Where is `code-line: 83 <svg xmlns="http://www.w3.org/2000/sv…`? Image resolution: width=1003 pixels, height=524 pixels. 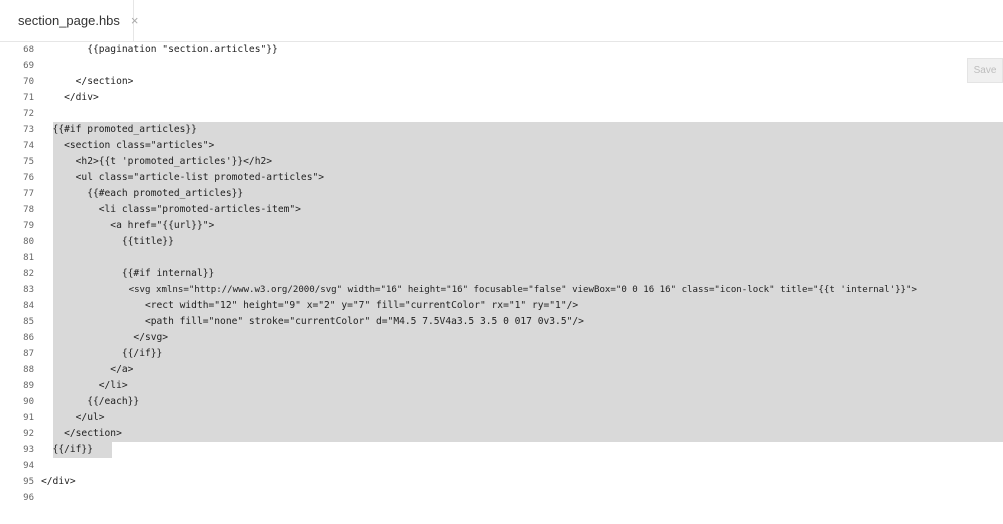
code-line: 83 <svg xmlns="http://www.w3.org/2000/sv… is located at coordinates (501, 290).